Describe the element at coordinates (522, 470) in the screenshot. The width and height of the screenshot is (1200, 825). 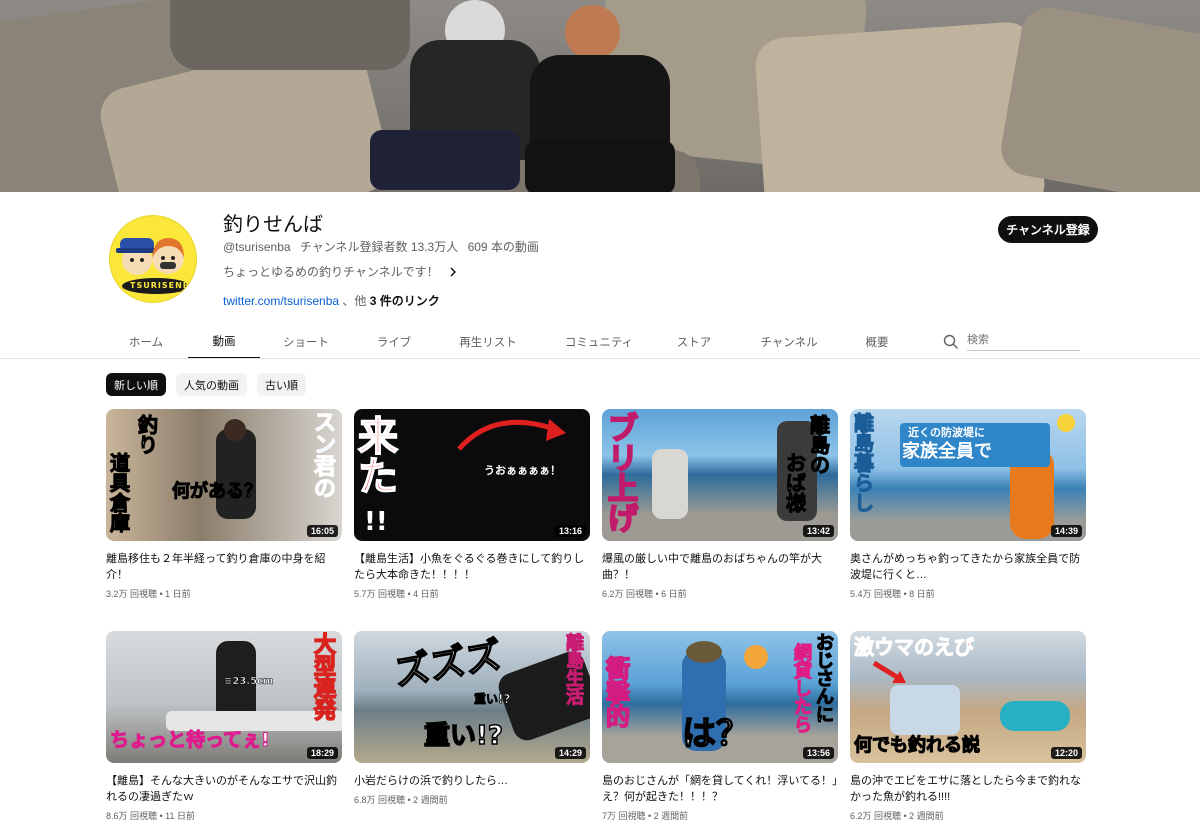
I see `thumb-text: うおぁぁぁぁ！` at that location.